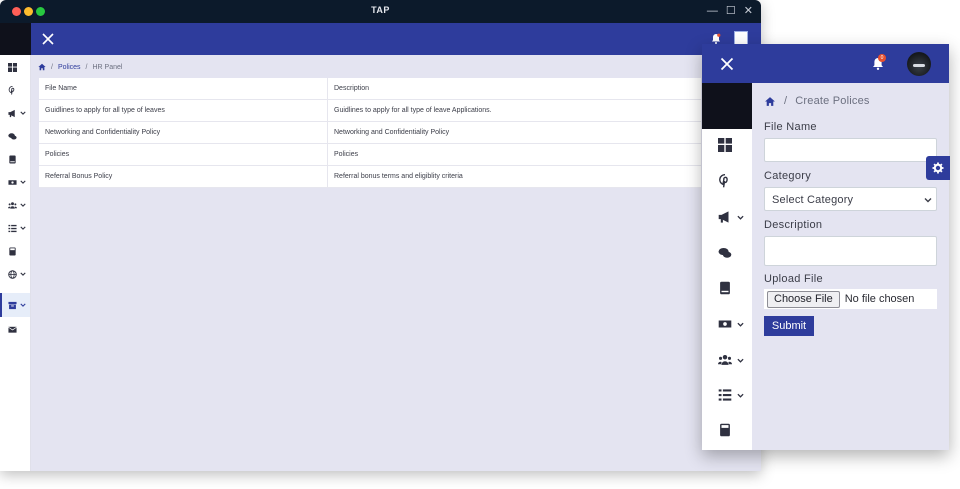 The width and height of the screenshot is (960, 489). I want to click on category-select: Select Category, so click(850, 199).